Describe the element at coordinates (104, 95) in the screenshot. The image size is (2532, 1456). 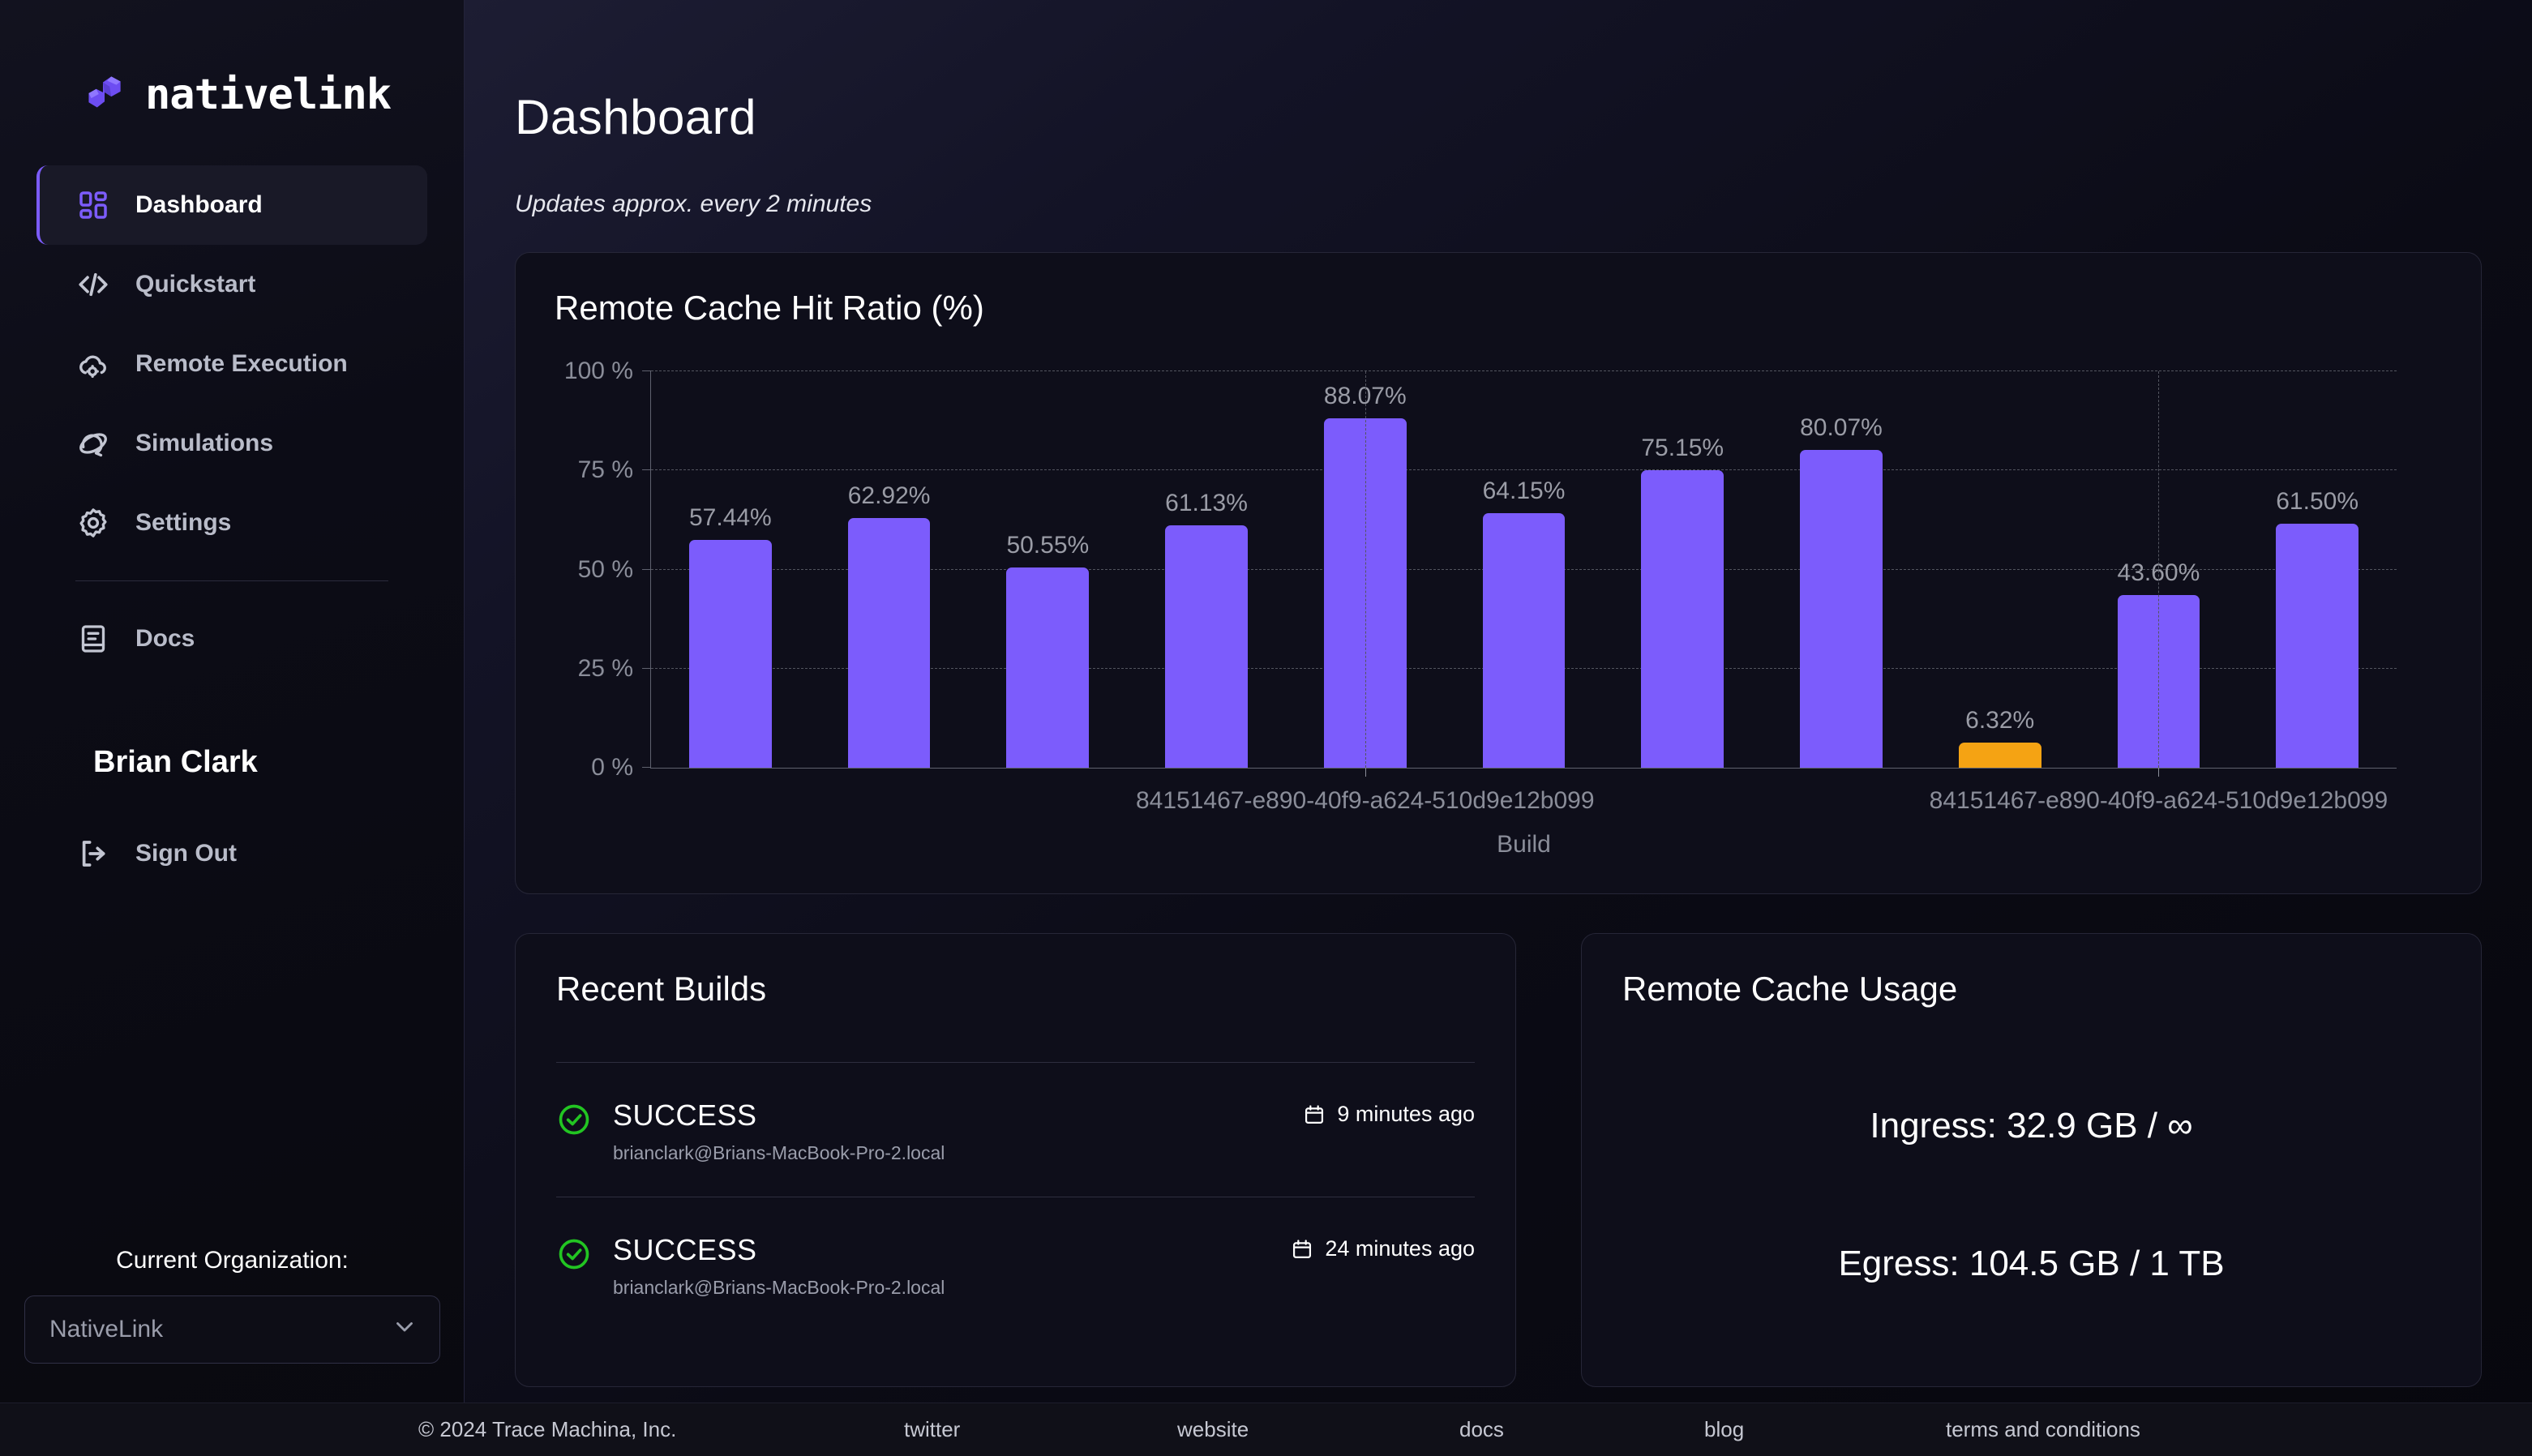
I see `nativelink-logo-icon` at that location.